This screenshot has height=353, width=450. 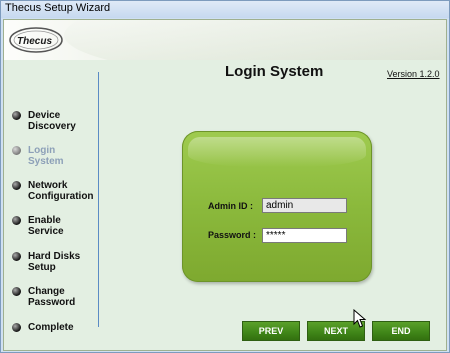 I want to click on mouse-pointer-icon, so click(x=360, y=318).